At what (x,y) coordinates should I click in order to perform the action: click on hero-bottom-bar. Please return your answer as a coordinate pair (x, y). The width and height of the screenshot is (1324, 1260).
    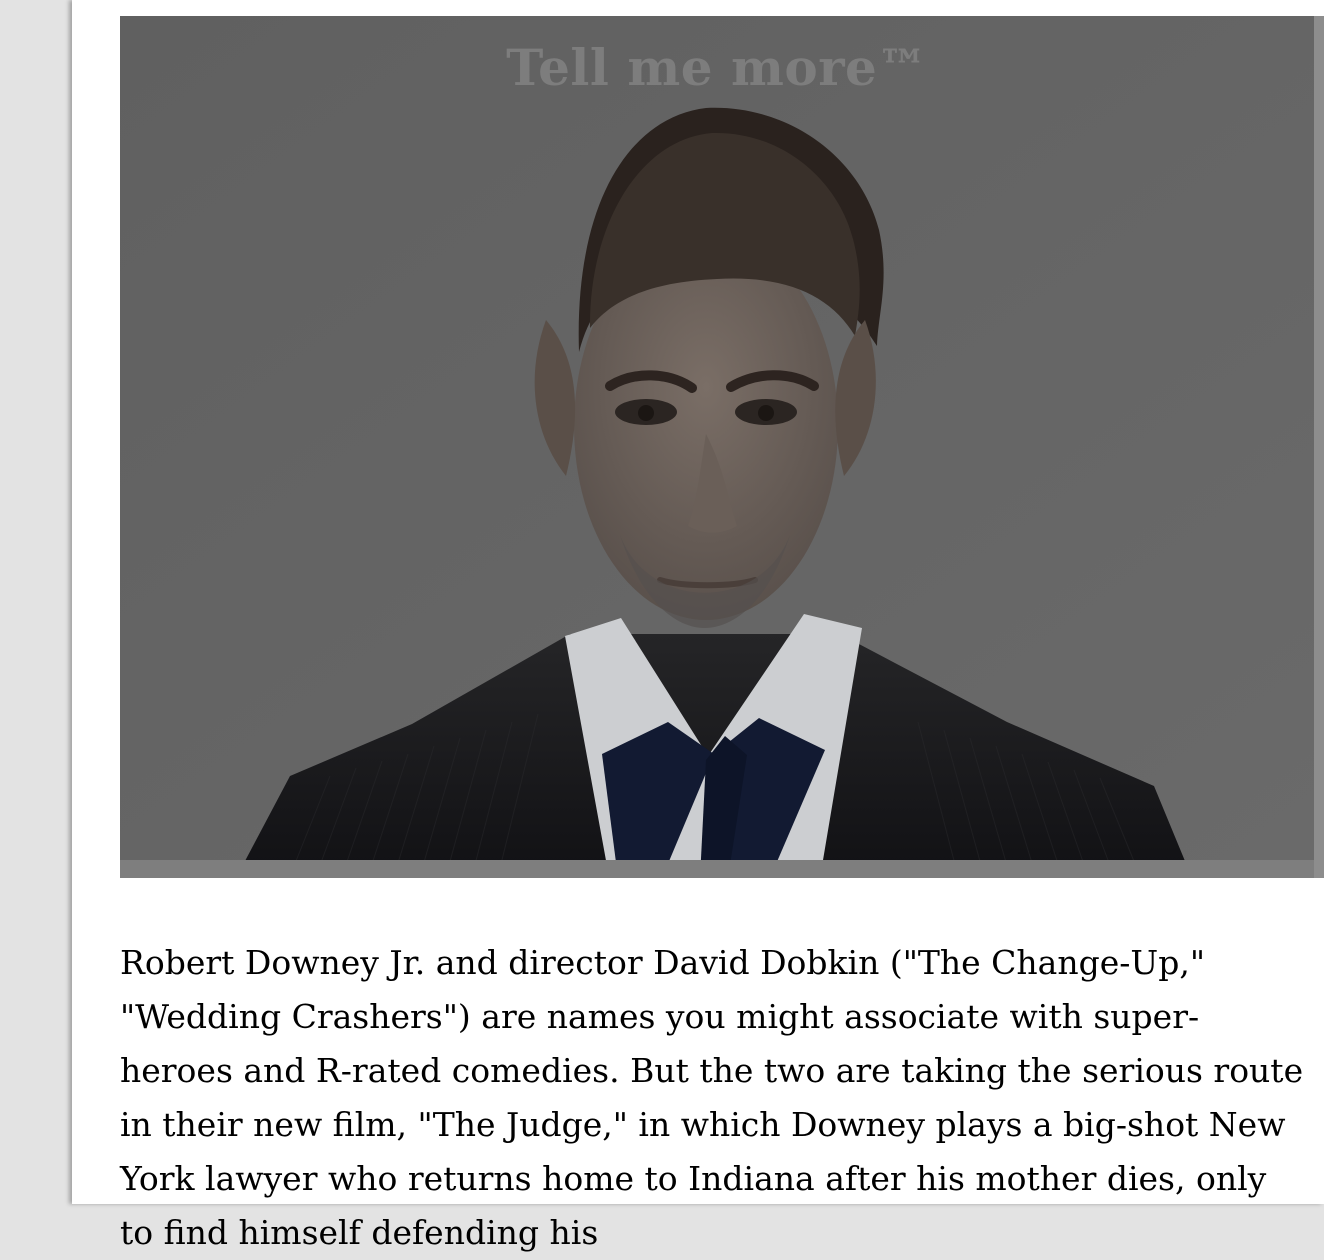
    Looking at the image, I should click on (717, 869).